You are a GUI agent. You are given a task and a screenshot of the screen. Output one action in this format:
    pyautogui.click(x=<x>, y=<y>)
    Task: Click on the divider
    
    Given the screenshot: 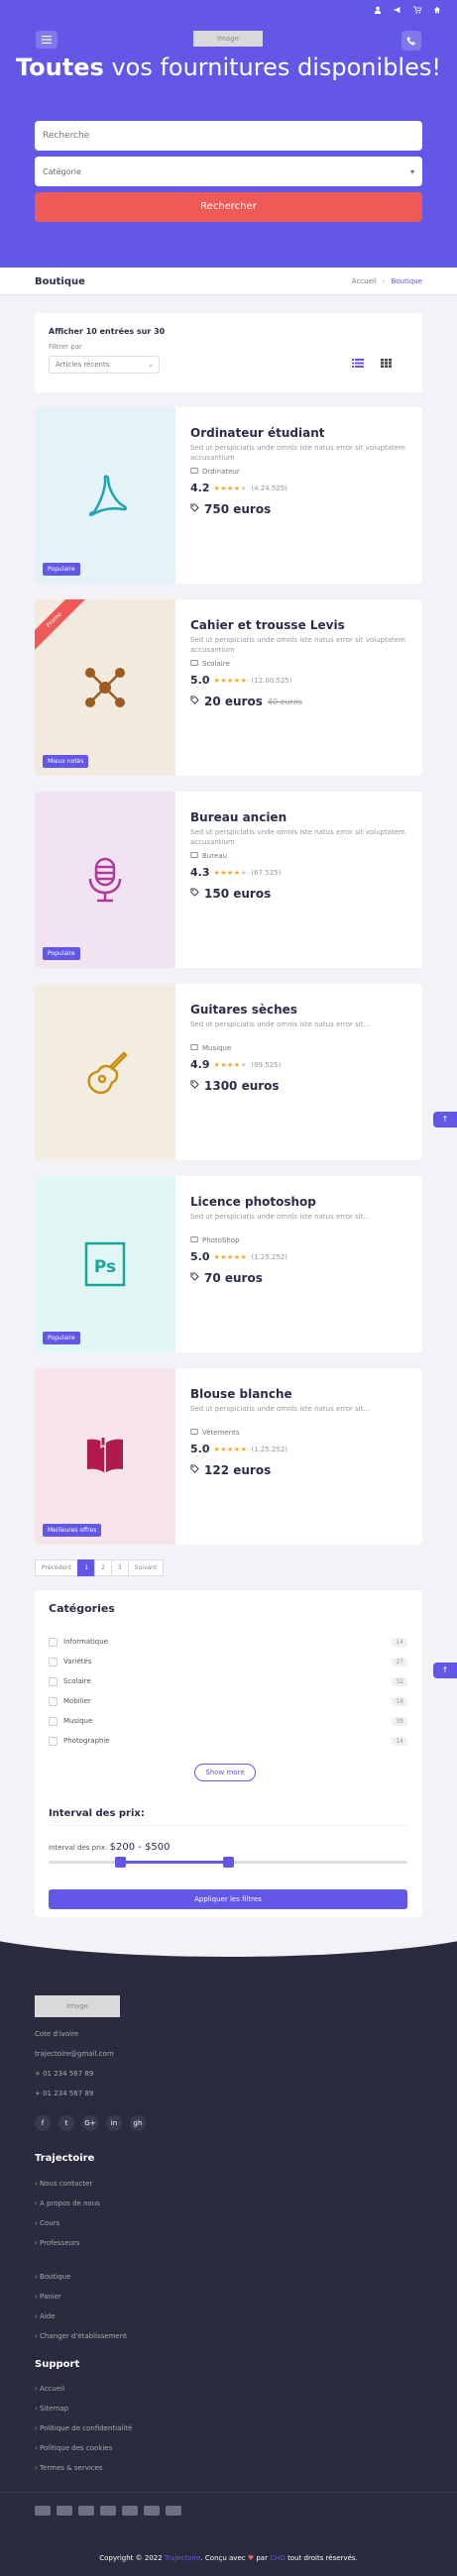 What is the action you would take?
    pyautogui.click(x=228, y=1826)
    